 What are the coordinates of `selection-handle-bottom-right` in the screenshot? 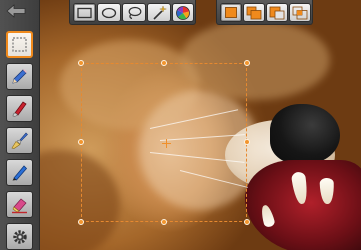 It's located at (247, 222).